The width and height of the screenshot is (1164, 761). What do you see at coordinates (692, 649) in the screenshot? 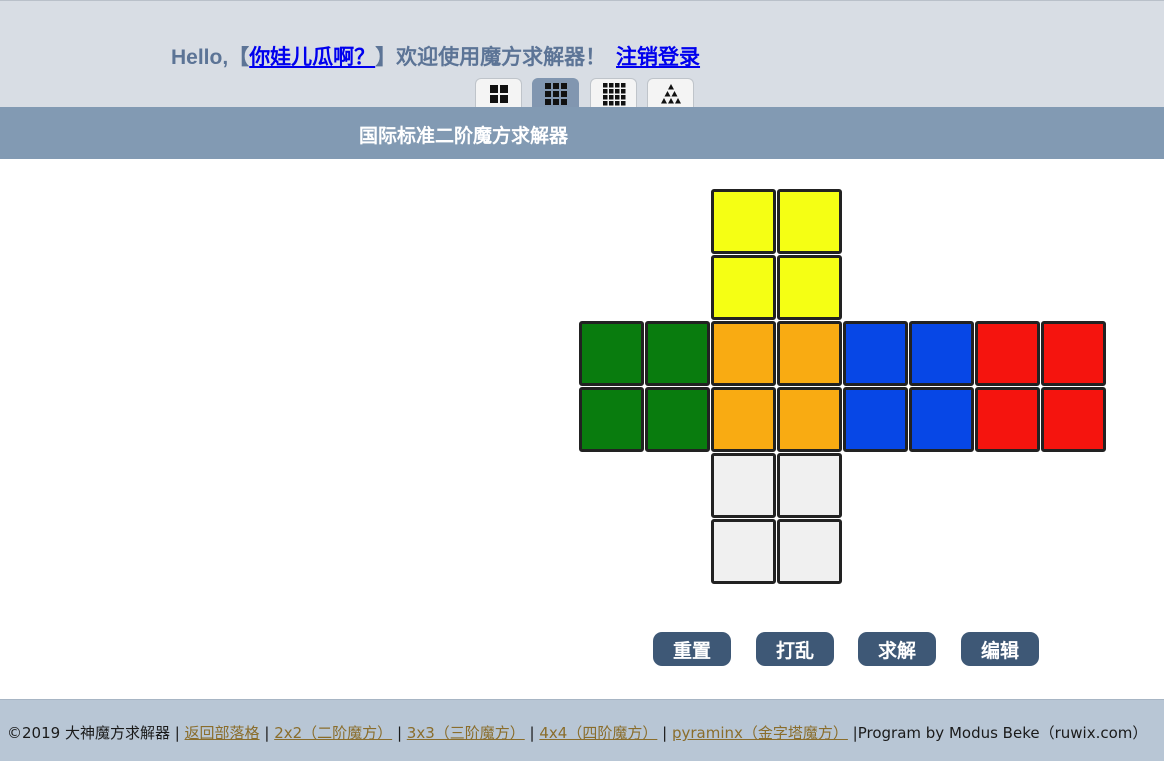
I see `reset-button: 重置` at bounding box center [692, 649].